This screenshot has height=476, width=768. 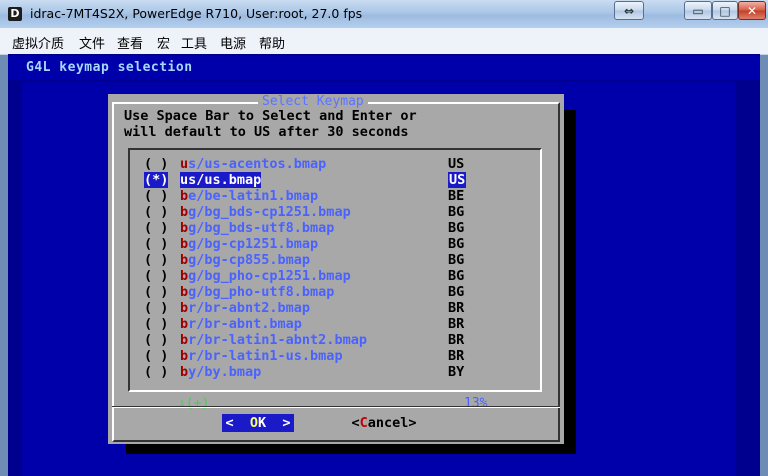 I want to click on keymap-path: br/br-latin1-us.bmap, so click(x=261, y=356).